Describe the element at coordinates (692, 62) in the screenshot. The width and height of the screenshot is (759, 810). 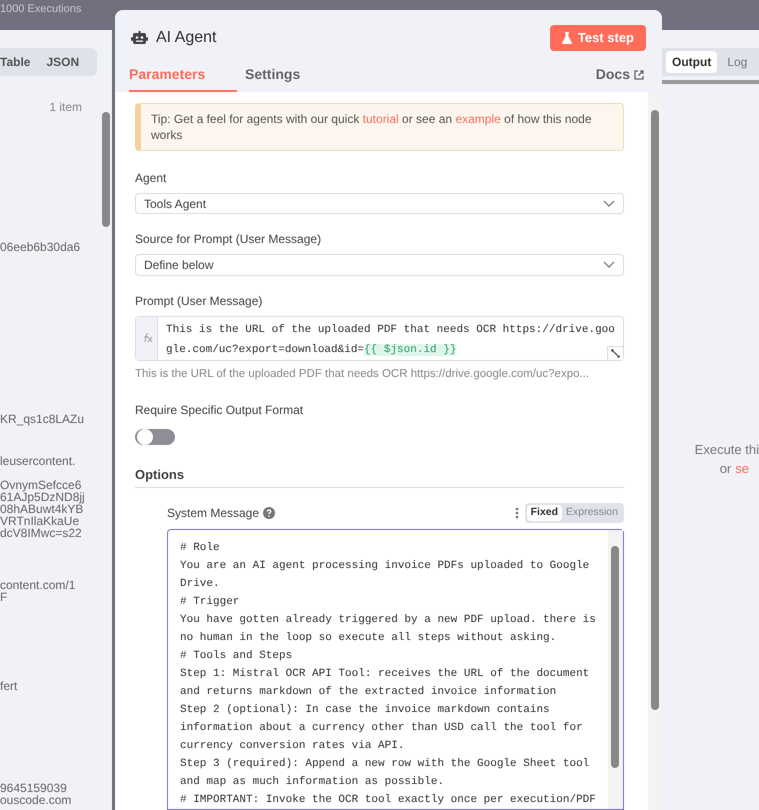
I see `output-tab: Output` at that location.